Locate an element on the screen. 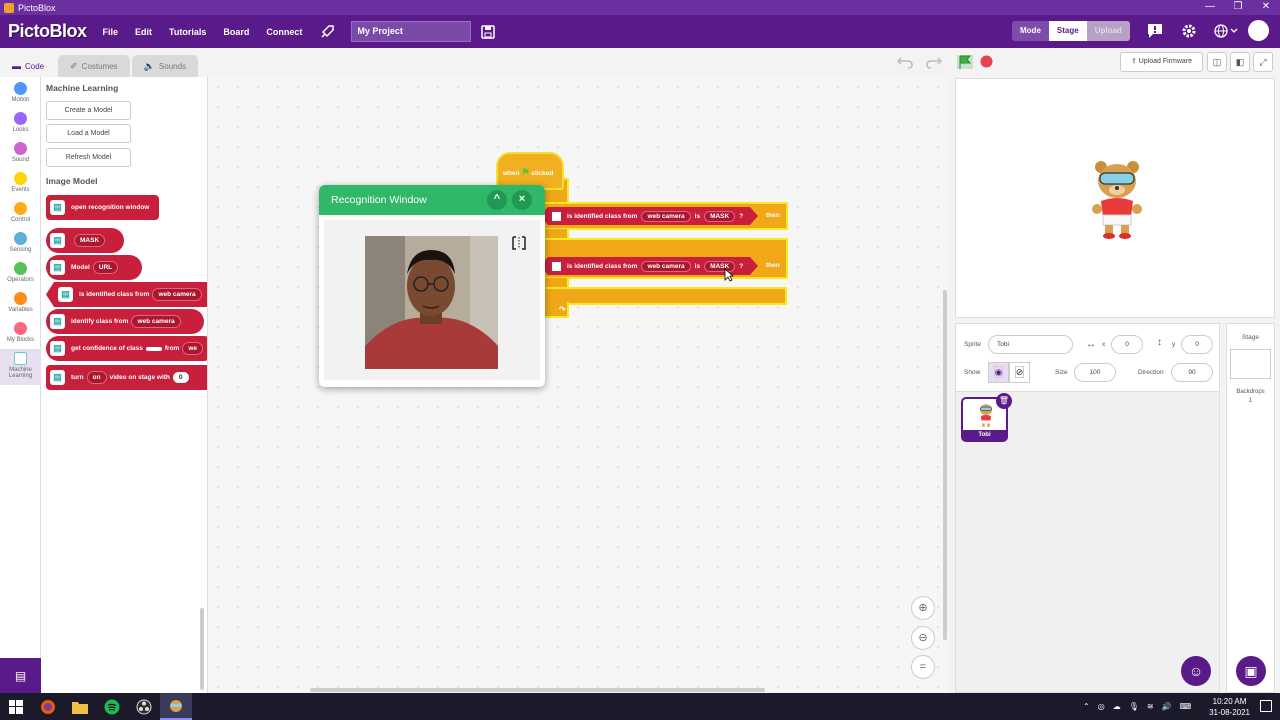 This screenshot has height=720, width=1280. block-identify-class: ▤ identify class from web camera is located at coordinates (125, 321).